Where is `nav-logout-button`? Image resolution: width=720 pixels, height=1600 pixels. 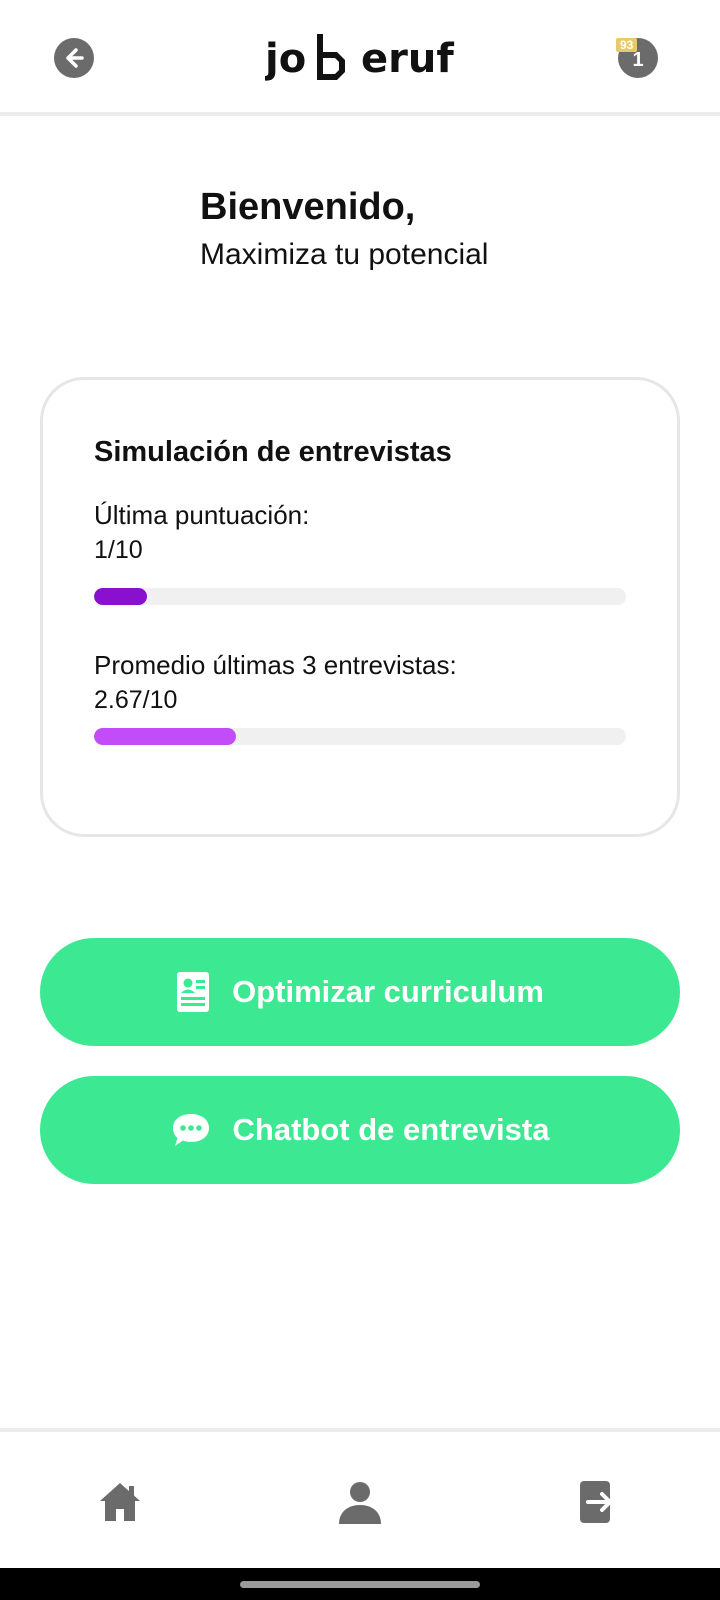 nav-logout-button is located at coordinates (600, 1502).